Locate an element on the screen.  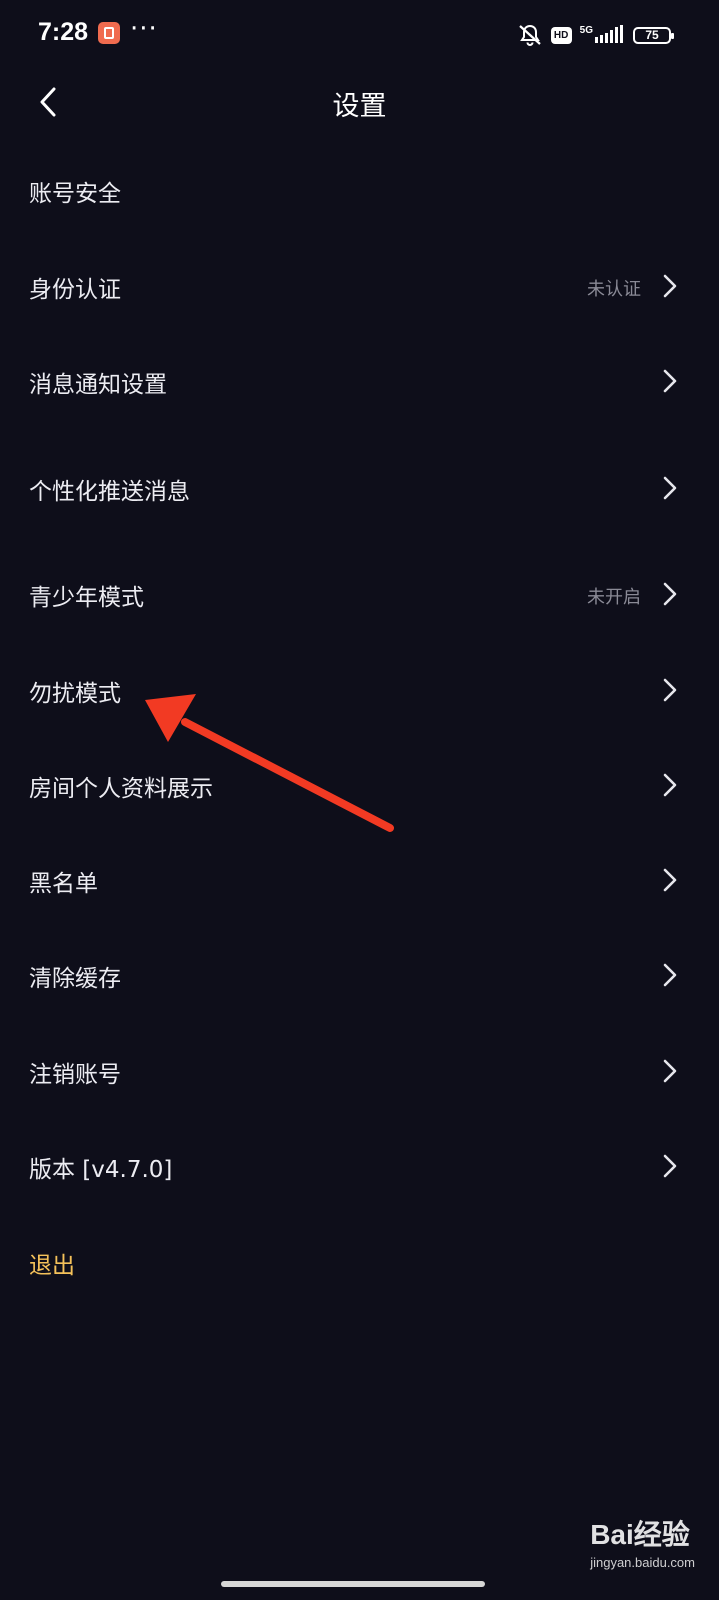
watermark-logo: Bai经验 is located at coordinates (640, 1534).